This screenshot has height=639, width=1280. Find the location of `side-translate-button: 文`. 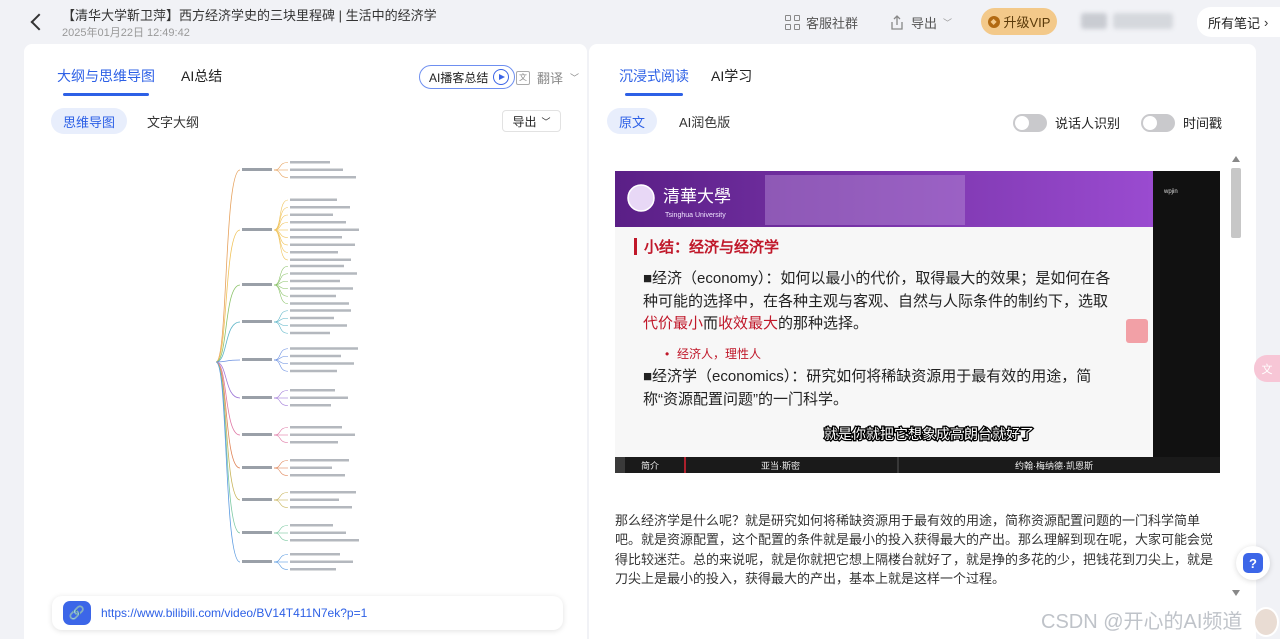

side-translate-button: 文 is located at coordinates (1267, 368).